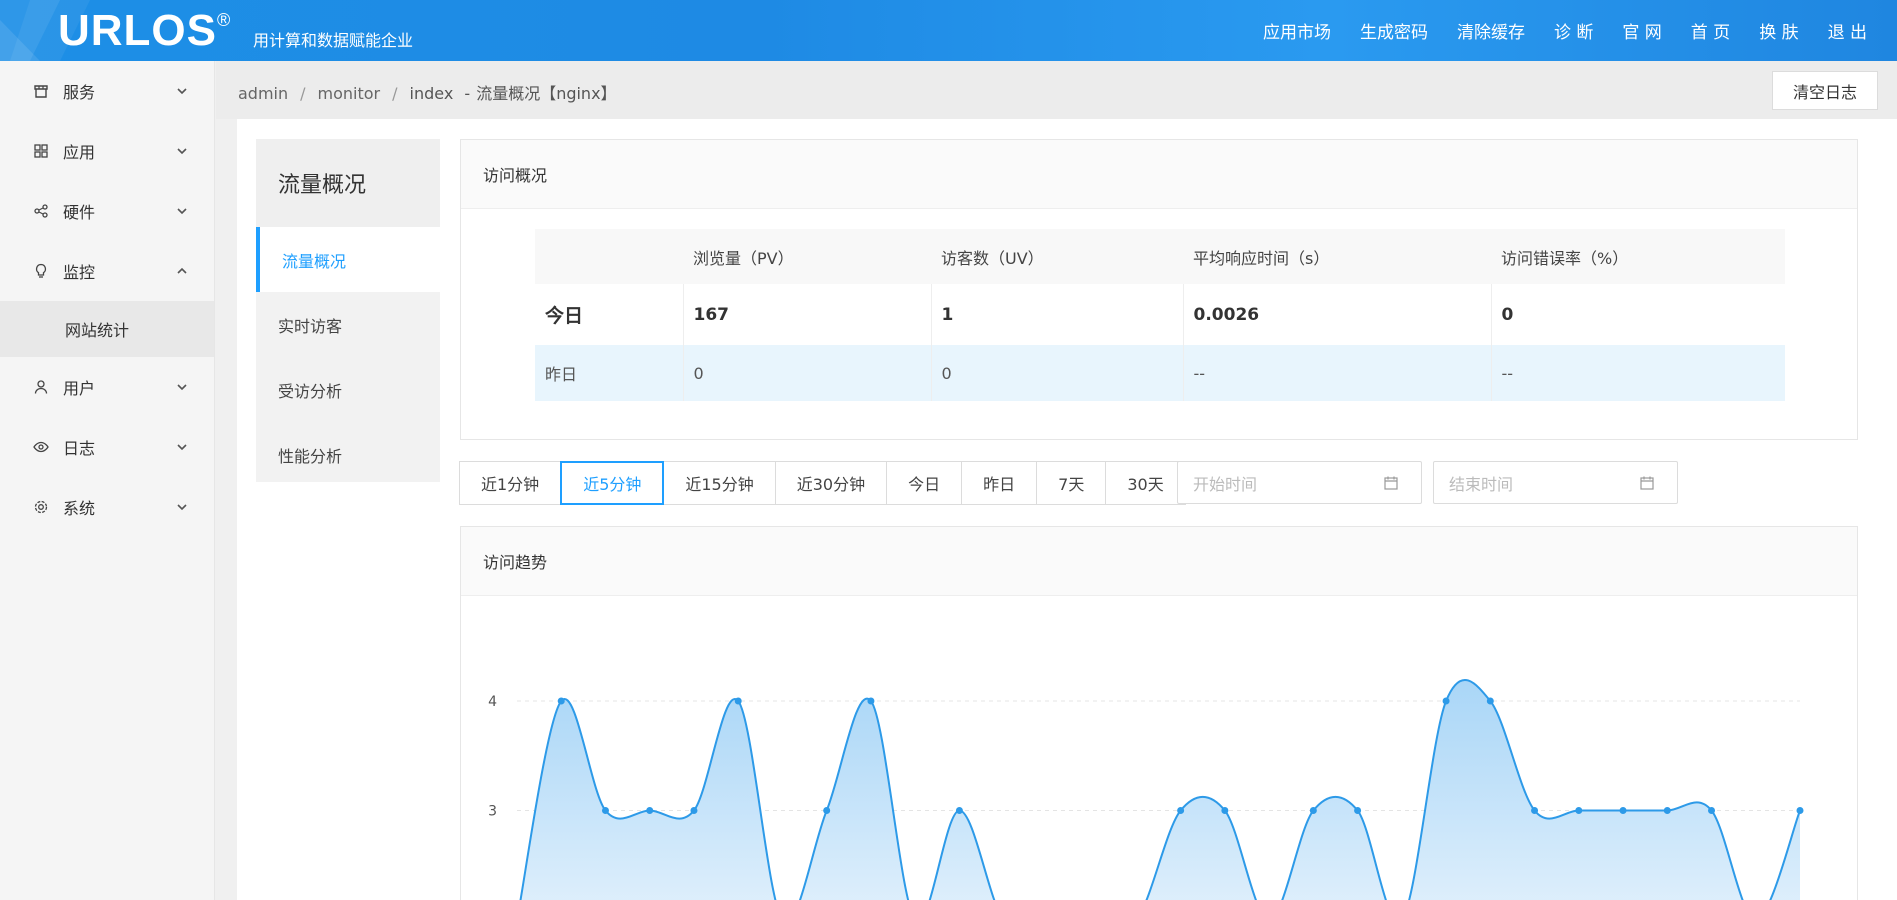 The width and height of the screenshot is (1897, 900). I want to click on sub-nav-performance-analysis: 性能分析, so click(348, 454).